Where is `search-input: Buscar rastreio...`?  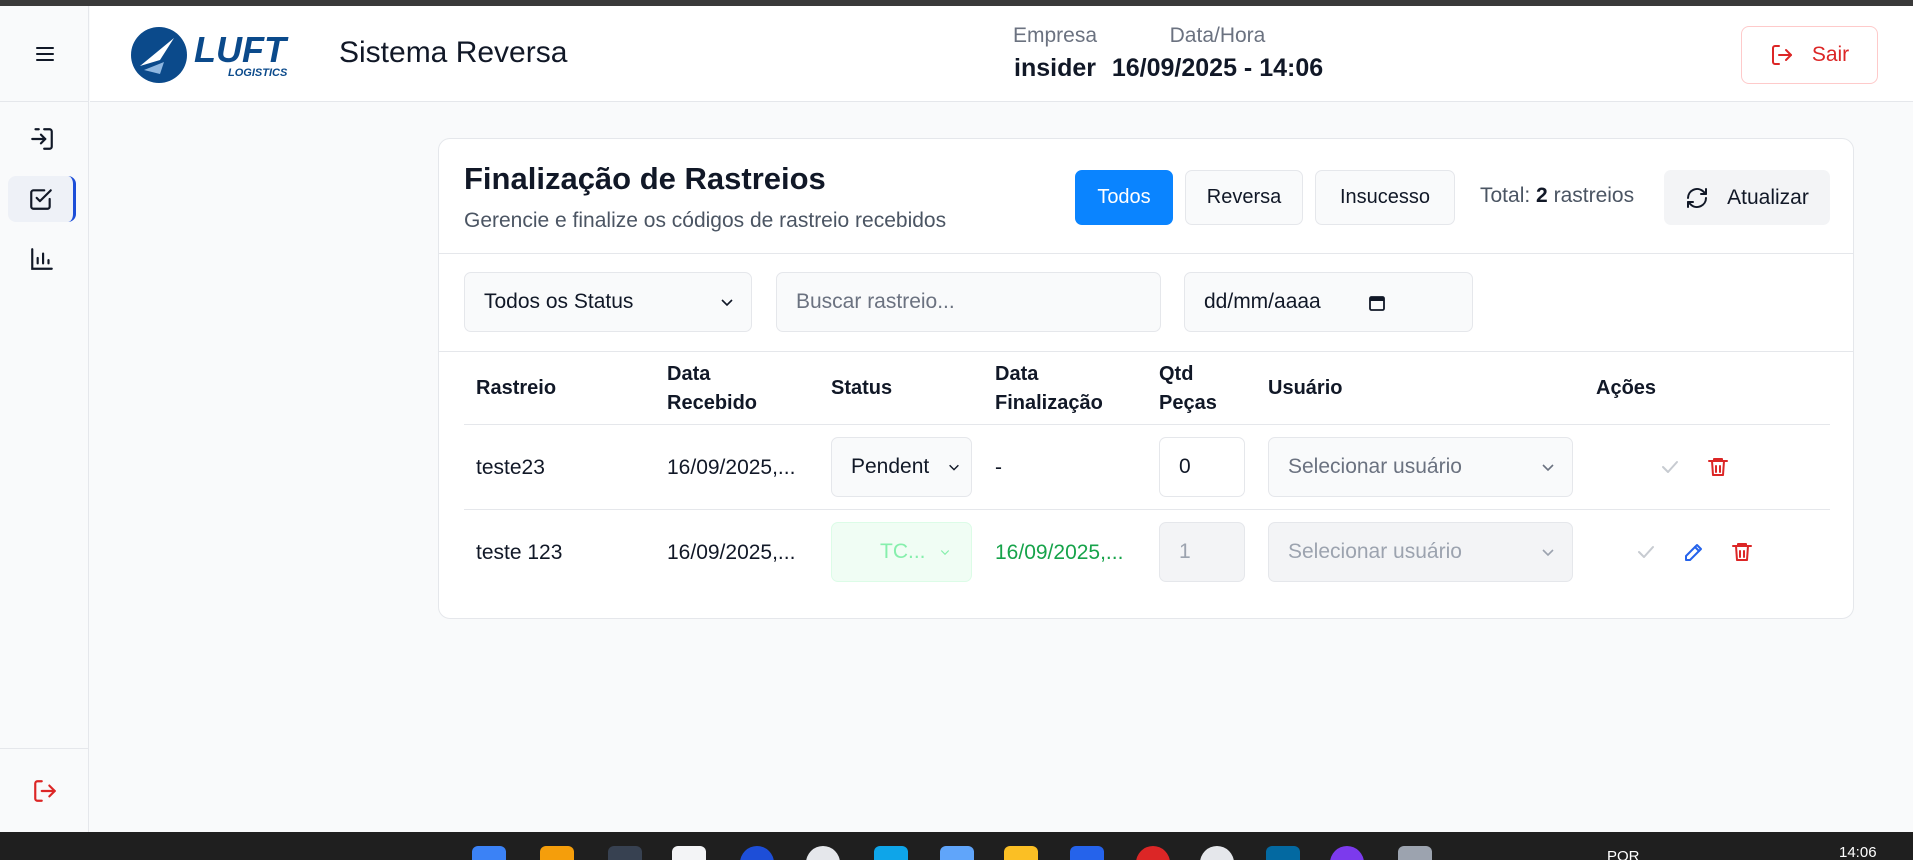 search-input: Buscar rastreio... is located at coordinates (968, 302).